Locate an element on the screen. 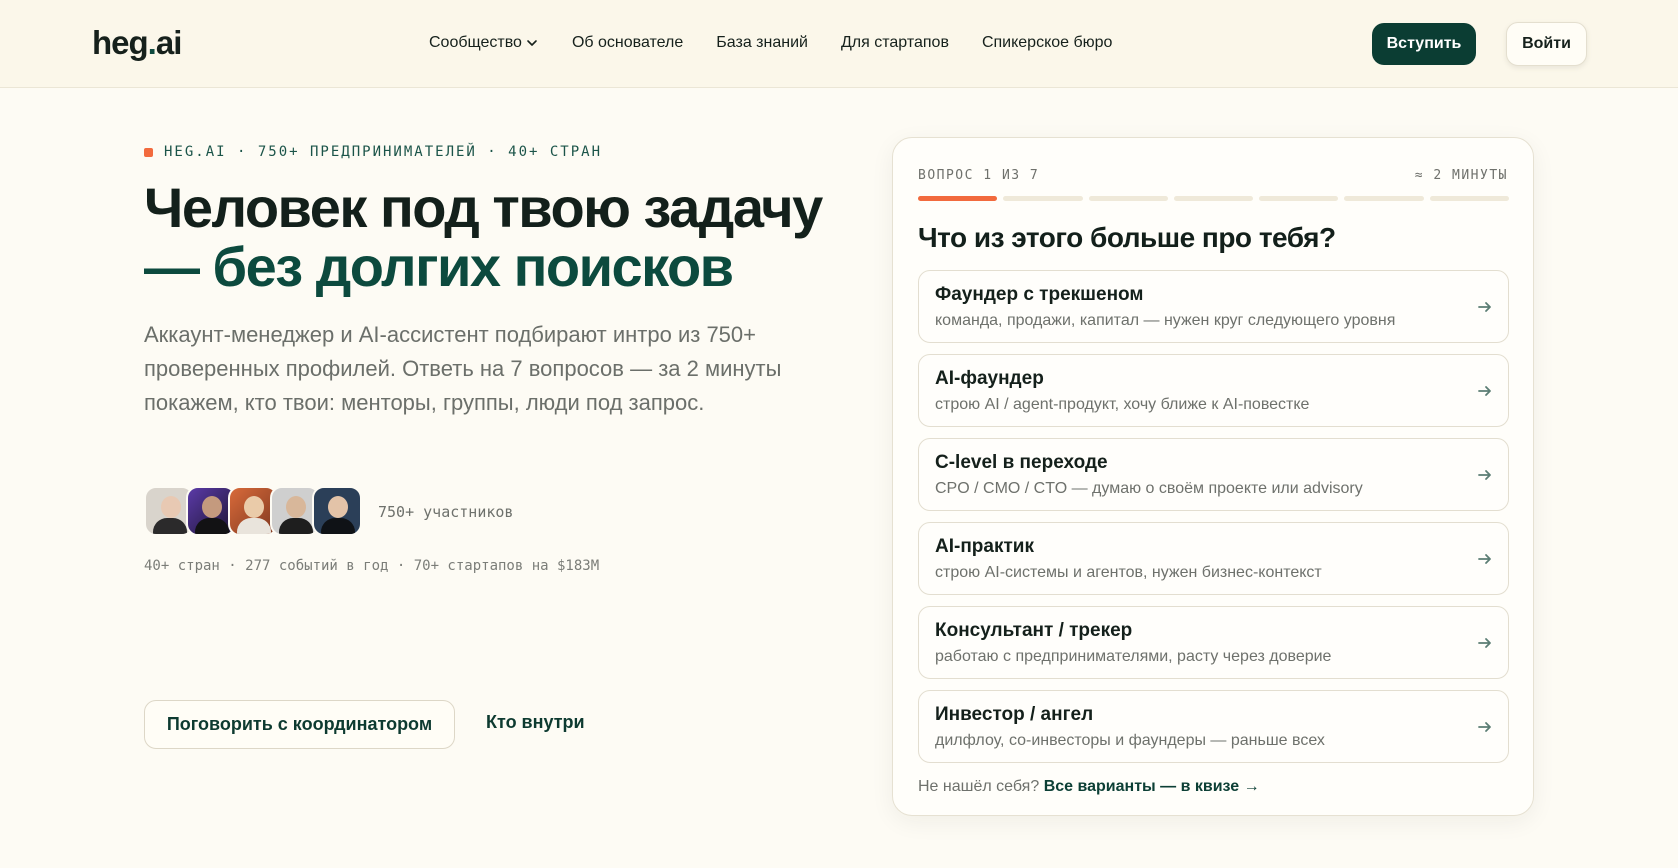 This screenshot has width=1678, height=868. nav-item-founder: Об основателе is located at coordinates (627, 43).